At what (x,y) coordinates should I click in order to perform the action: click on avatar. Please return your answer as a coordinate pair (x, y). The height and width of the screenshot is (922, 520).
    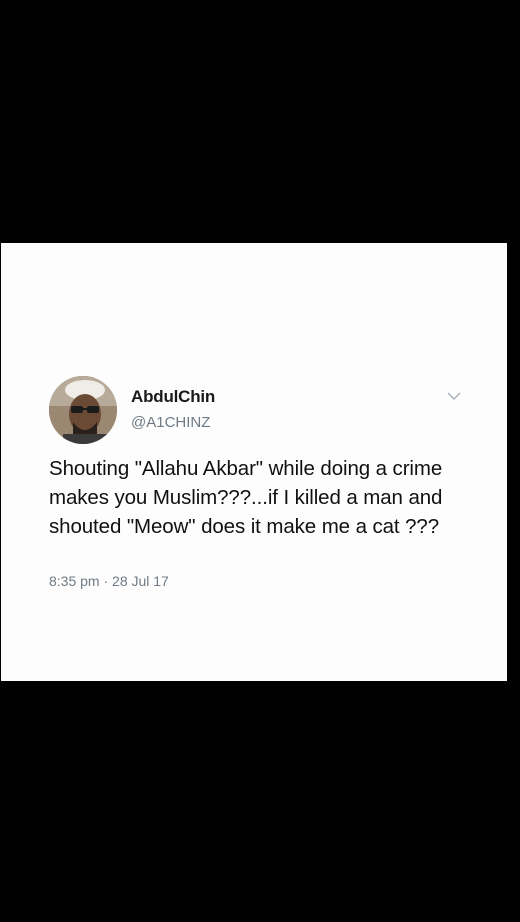
    Looking at the image, I should click on (83, 410).